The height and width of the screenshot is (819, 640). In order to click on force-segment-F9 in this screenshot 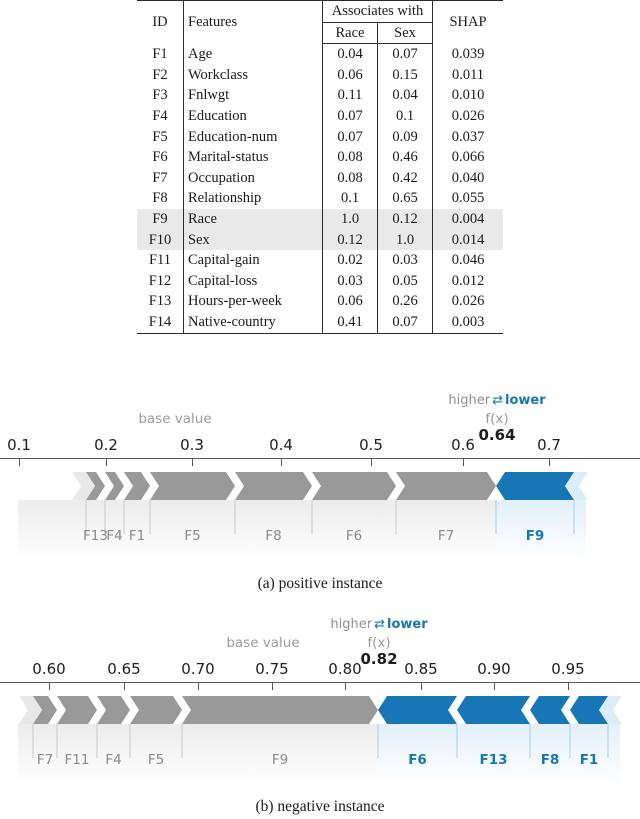, I will do `click(535, 486)`.